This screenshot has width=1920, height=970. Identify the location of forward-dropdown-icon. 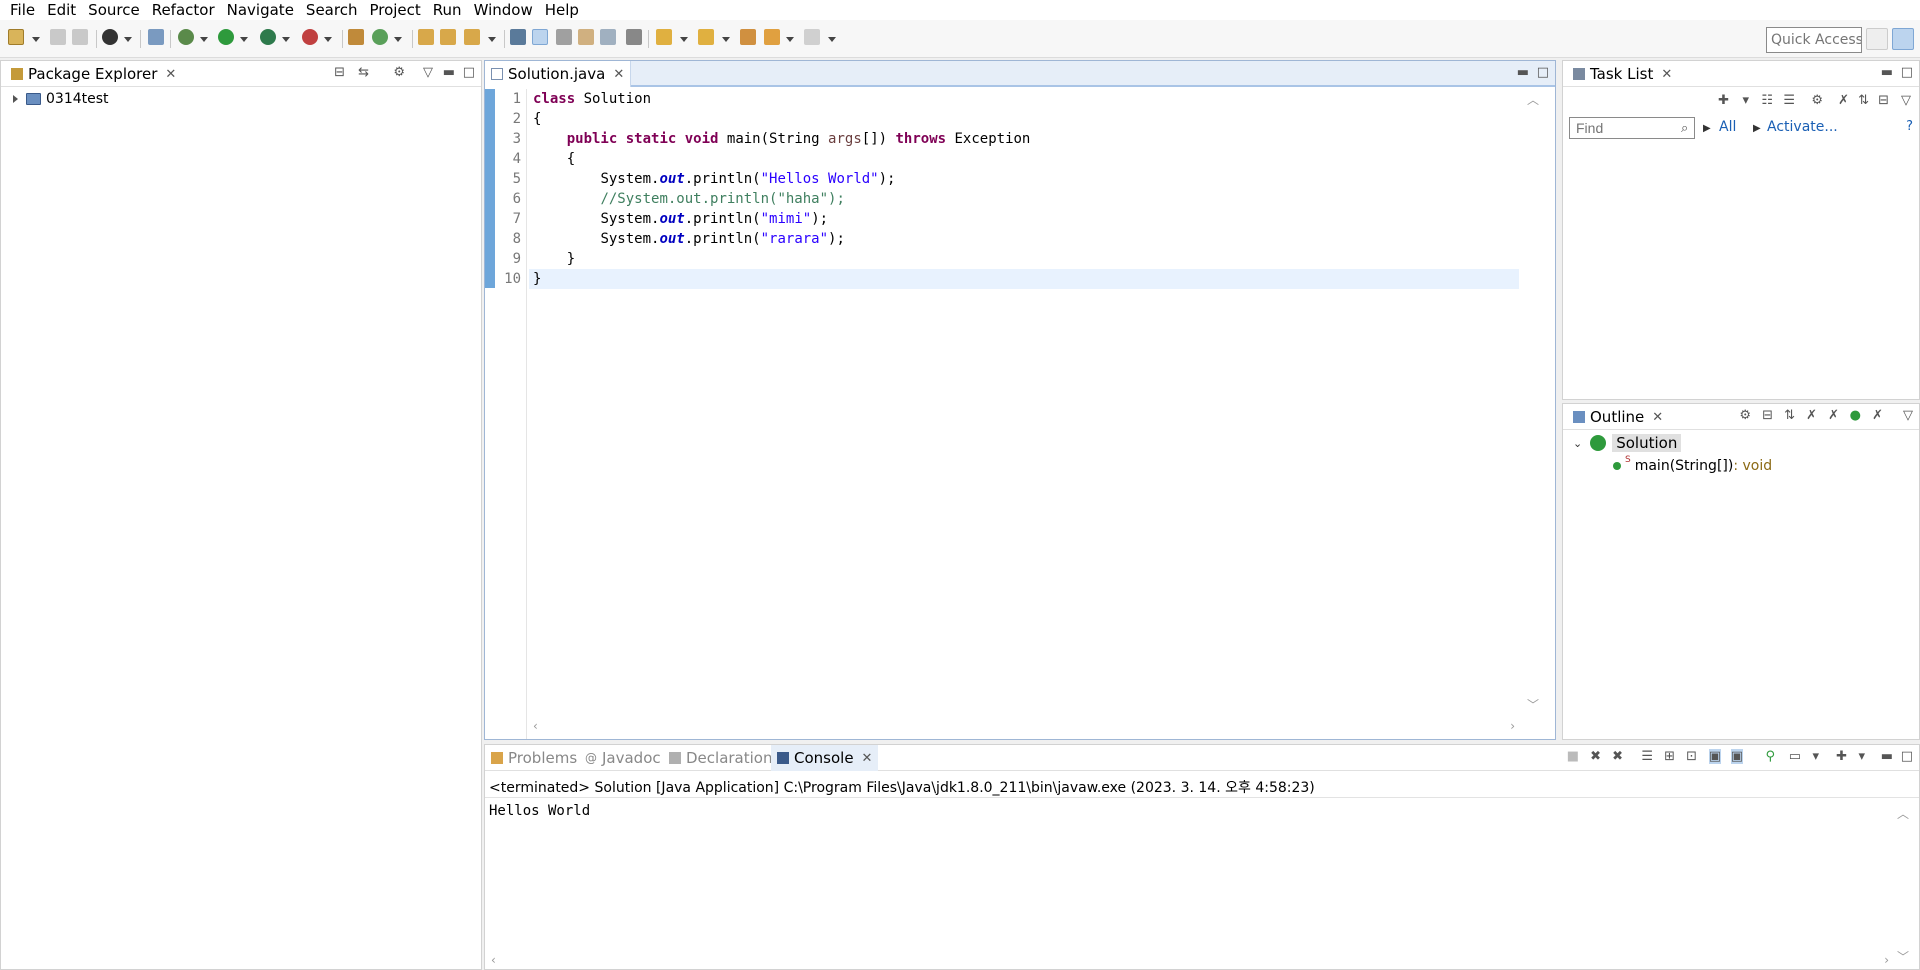
(832, 39).